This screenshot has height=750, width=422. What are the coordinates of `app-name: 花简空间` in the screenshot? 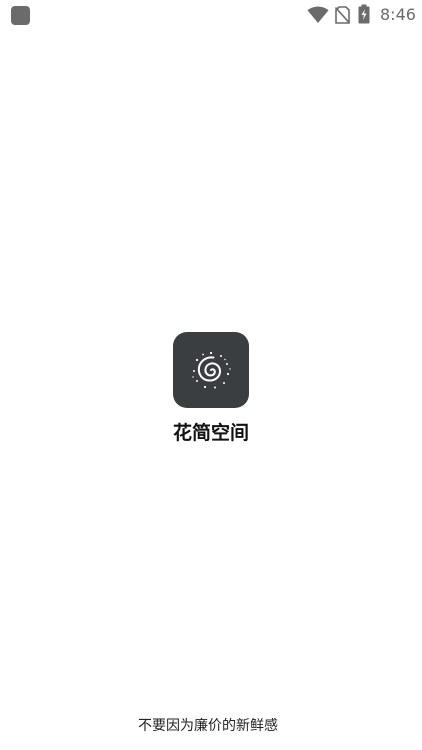 It's located at (210, 433).